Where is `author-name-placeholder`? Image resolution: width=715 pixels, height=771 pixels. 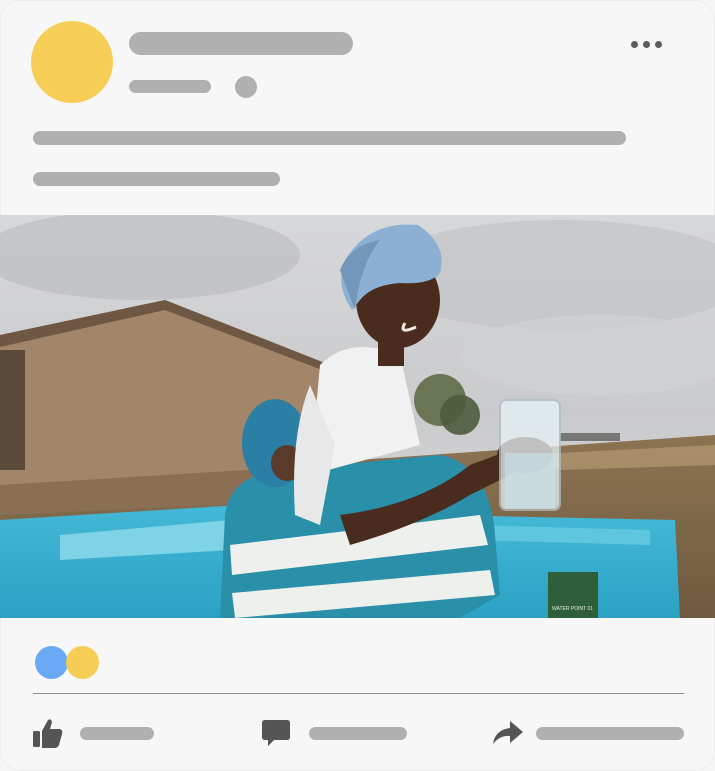 author-name-placeholder is located at coordinates (241, 43).